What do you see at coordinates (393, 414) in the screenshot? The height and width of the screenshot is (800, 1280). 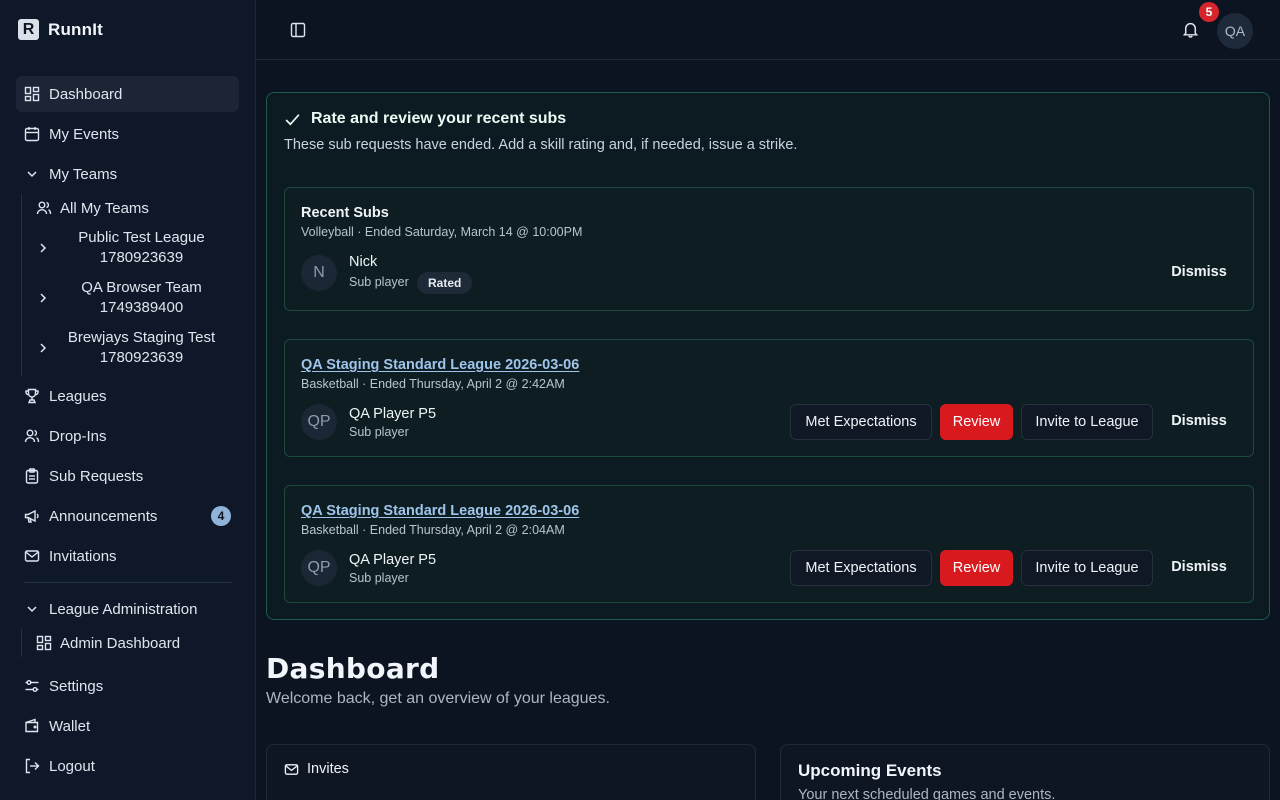 I see `player-name: QA Player P5` at bounding box center [393, 414].